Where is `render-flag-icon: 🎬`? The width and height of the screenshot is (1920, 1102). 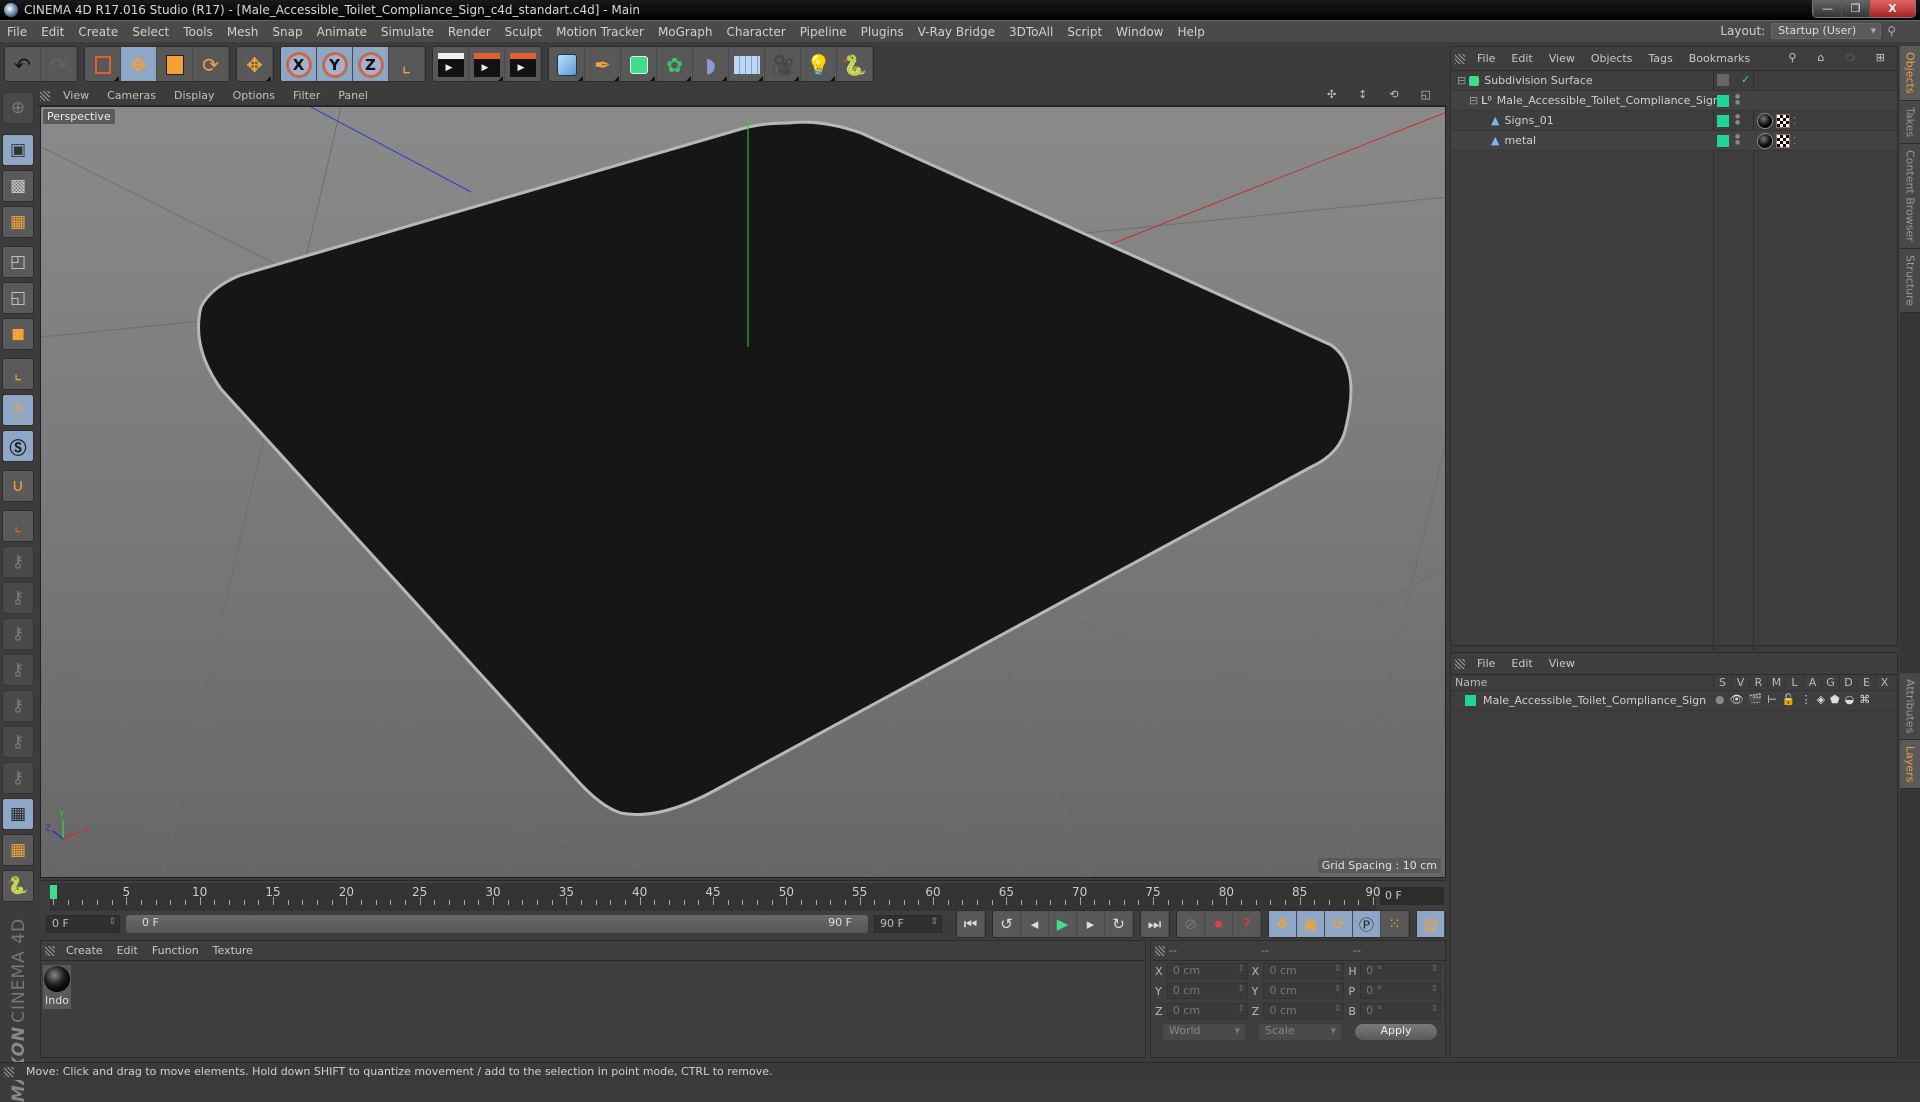
render-flag-icon: 🎬 is located at coordinates (1756, 699).